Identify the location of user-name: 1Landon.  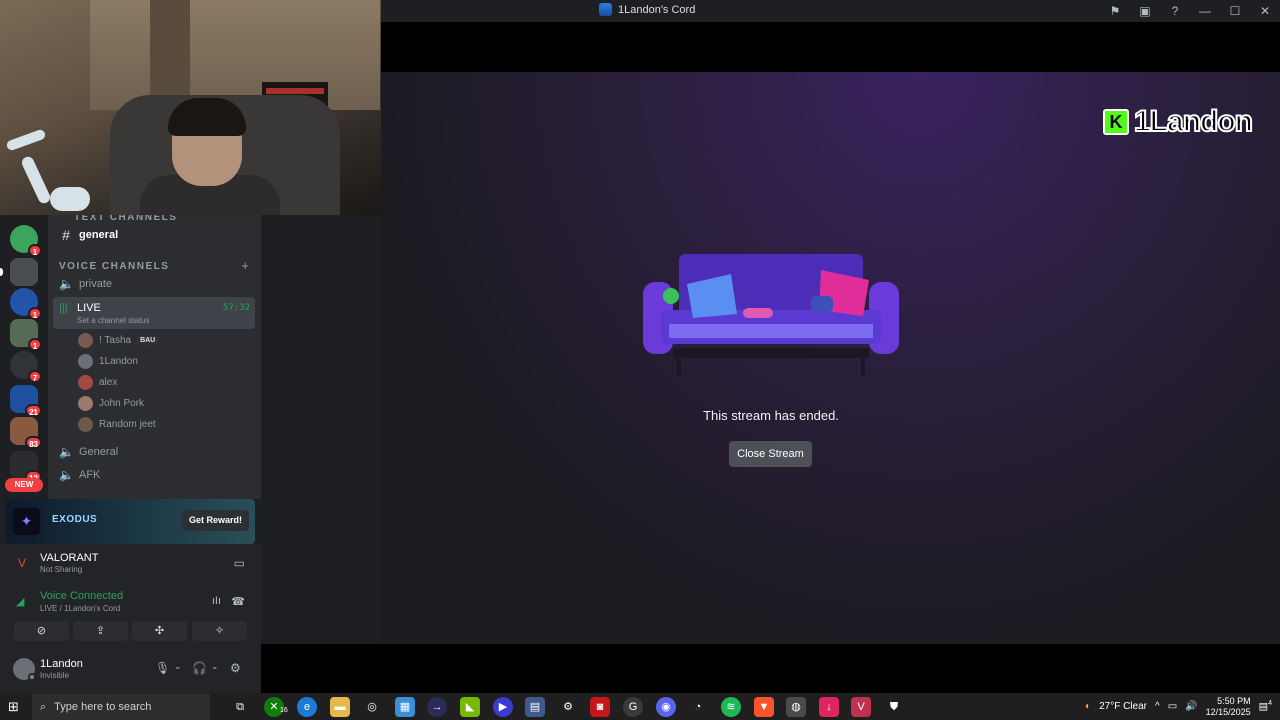
(61, 664).